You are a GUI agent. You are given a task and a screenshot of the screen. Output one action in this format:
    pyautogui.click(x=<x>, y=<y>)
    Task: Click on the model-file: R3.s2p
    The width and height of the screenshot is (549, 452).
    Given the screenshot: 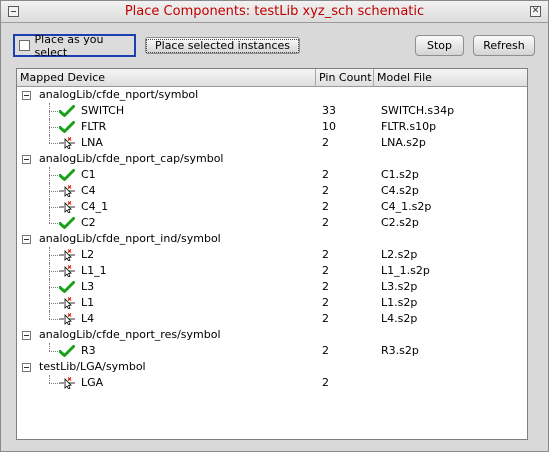 What is the action you would take?
    pyautogui.click(x=400, y=350)
    